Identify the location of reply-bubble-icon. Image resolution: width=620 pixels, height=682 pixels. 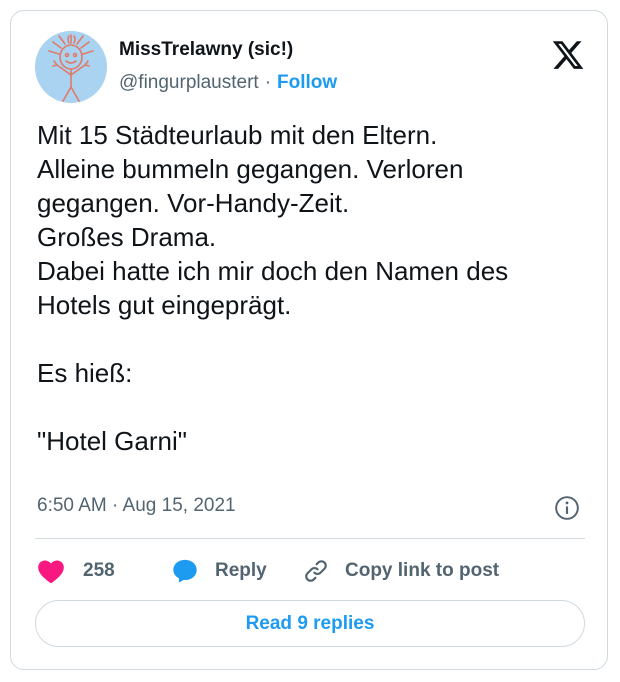
(185, 571).